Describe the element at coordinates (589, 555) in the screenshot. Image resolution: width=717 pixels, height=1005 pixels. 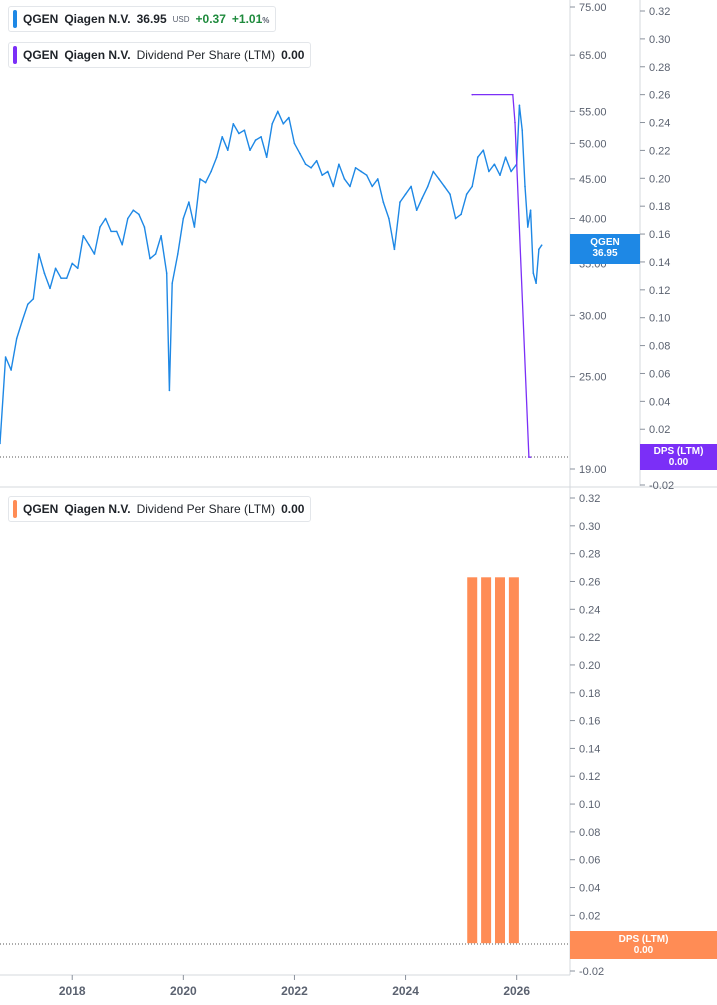
I see `dps-bottom-tick-label: 0.28` at that location.